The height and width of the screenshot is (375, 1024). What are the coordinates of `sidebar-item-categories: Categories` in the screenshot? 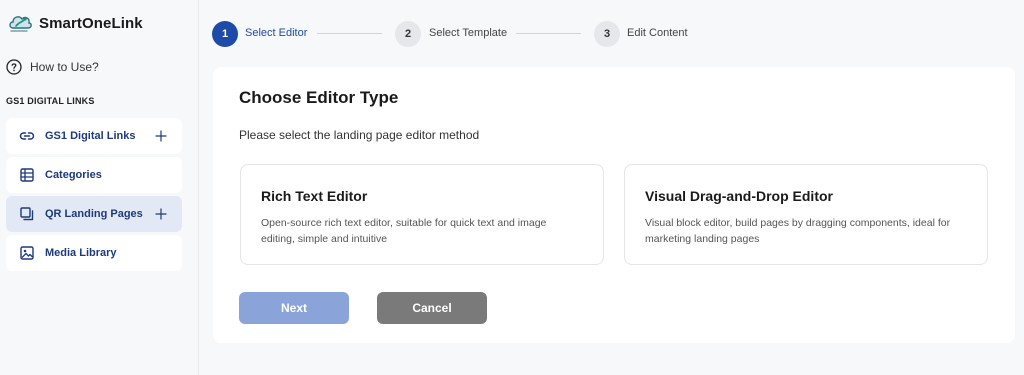 It's located at (94, 175).